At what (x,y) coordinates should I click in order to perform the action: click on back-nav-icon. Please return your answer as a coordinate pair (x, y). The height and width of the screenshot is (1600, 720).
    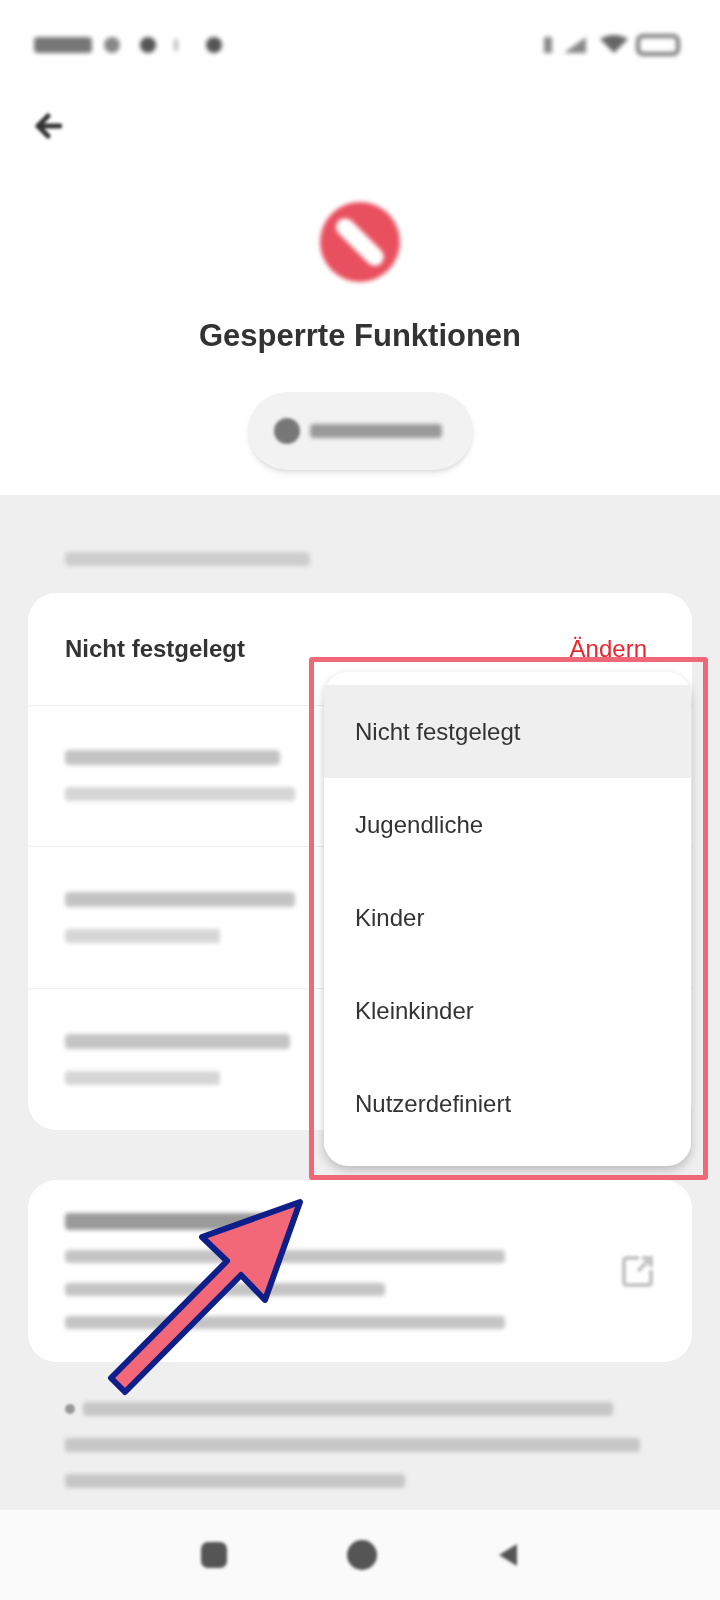
    Looking at the image, I should click on (508, 1555).